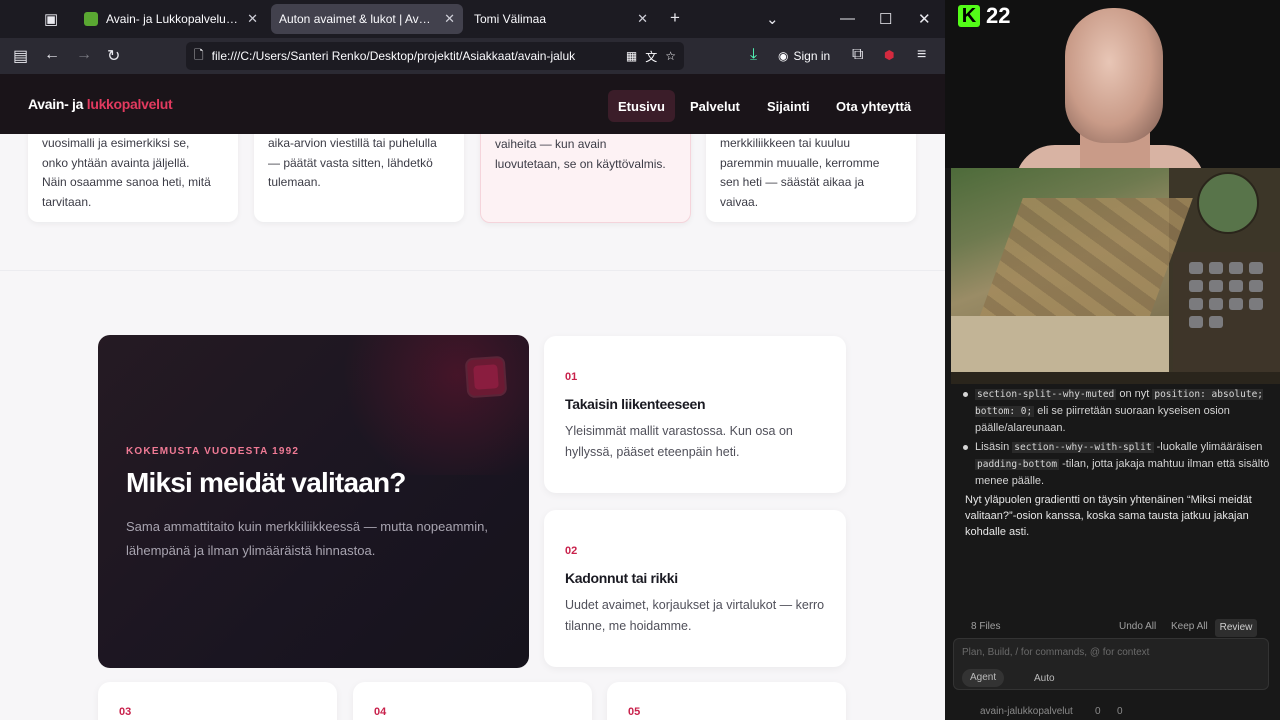 Image resolution: width=1280 pixels, height=720 pixels. I want to click on account-icon: ◉, so click(783, 56).